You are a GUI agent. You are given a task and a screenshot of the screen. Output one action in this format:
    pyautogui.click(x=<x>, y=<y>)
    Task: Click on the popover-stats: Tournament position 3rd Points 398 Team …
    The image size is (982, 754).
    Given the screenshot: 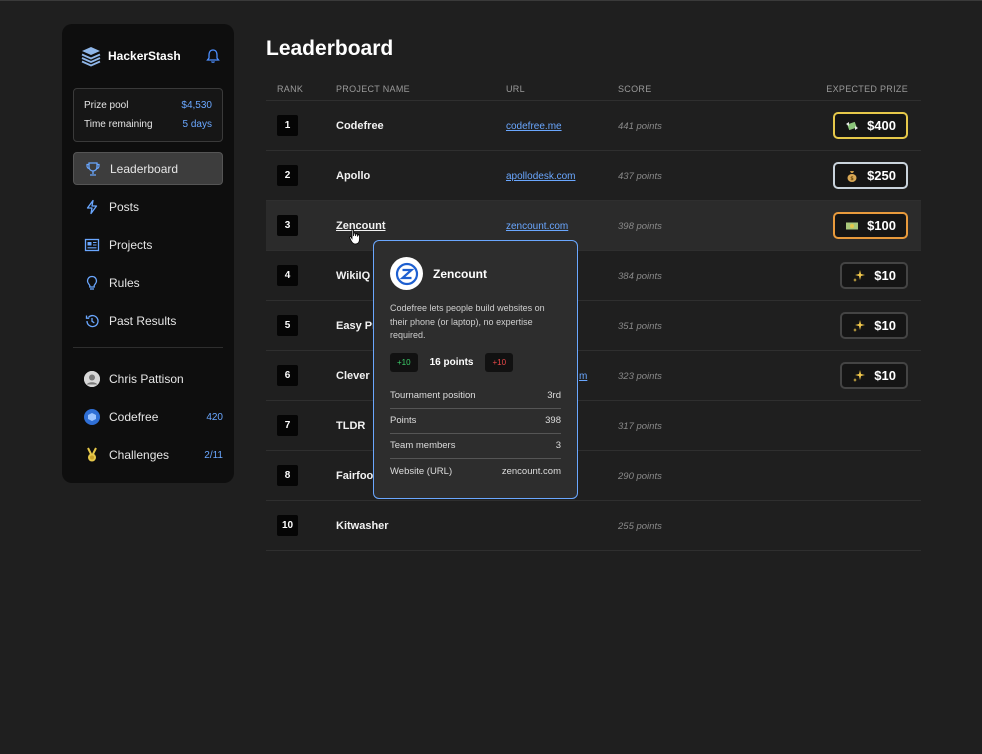 What is the action you would take?
    pyautogui.click(x=475, y=434)
    